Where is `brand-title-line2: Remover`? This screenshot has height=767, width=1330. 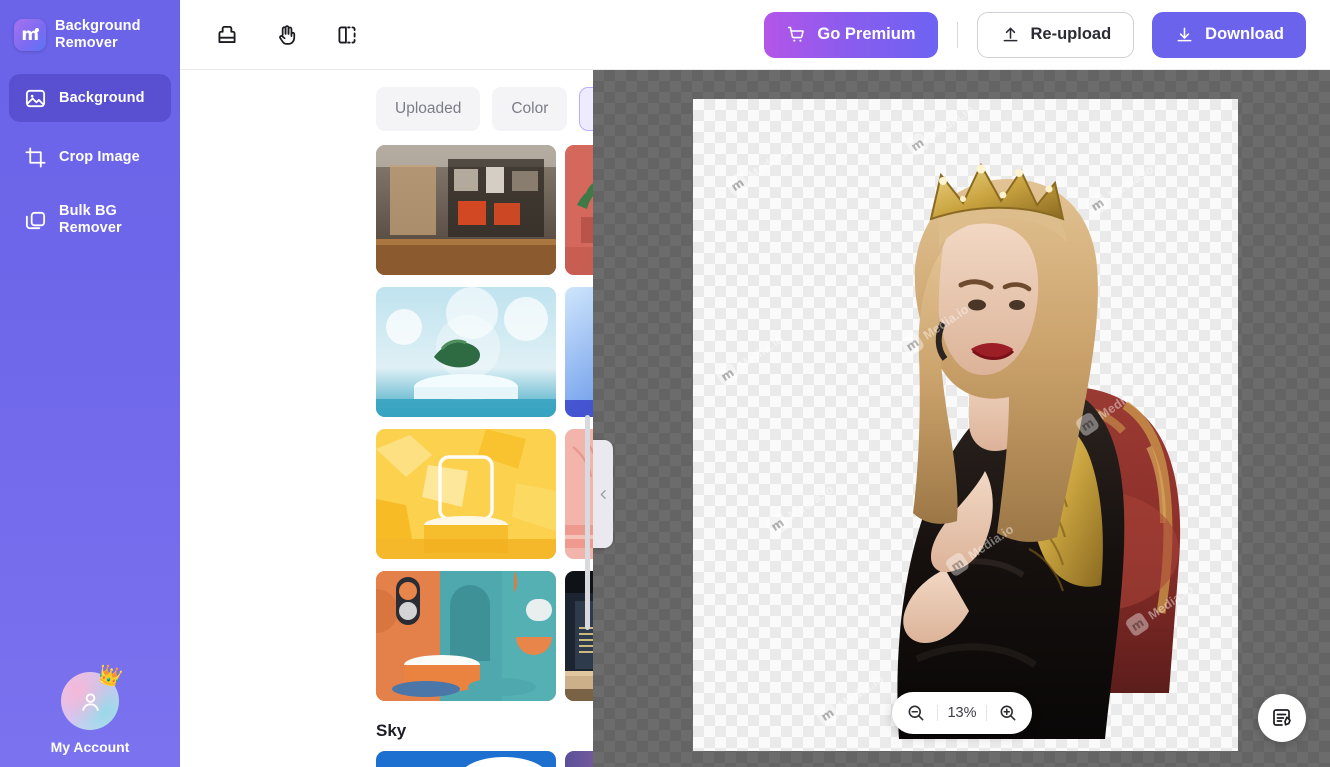
brand-title-line2: Remover is located at coordinates (86, 43).